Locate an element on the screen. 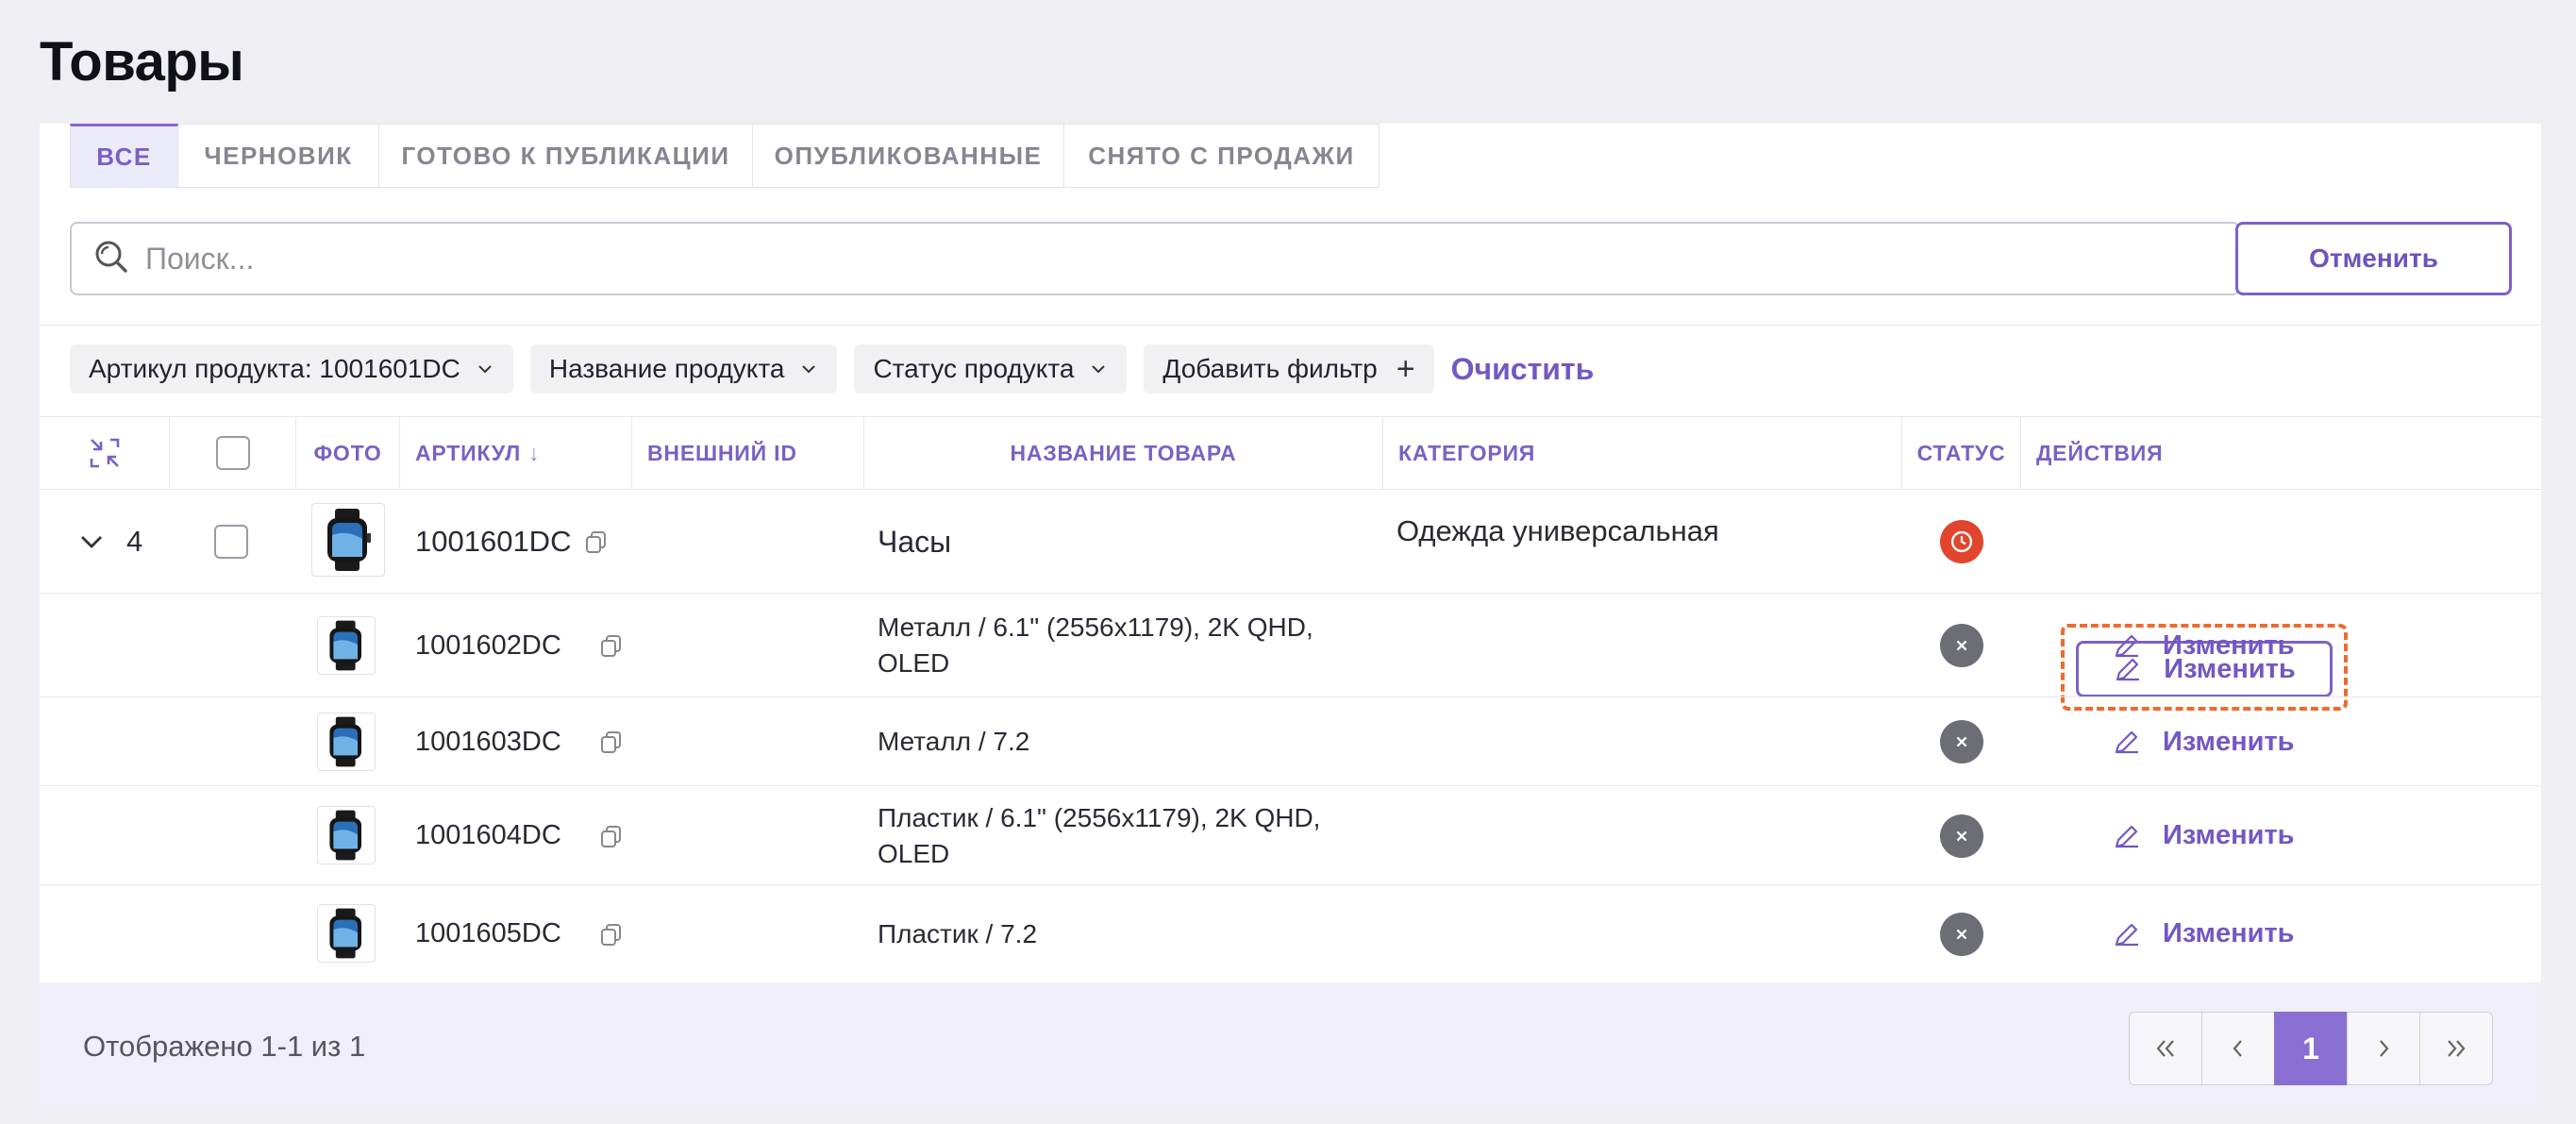 This screenshot has width=2576, height=1124. sku-text: 1001602DC is located at coordinates (488, 645).